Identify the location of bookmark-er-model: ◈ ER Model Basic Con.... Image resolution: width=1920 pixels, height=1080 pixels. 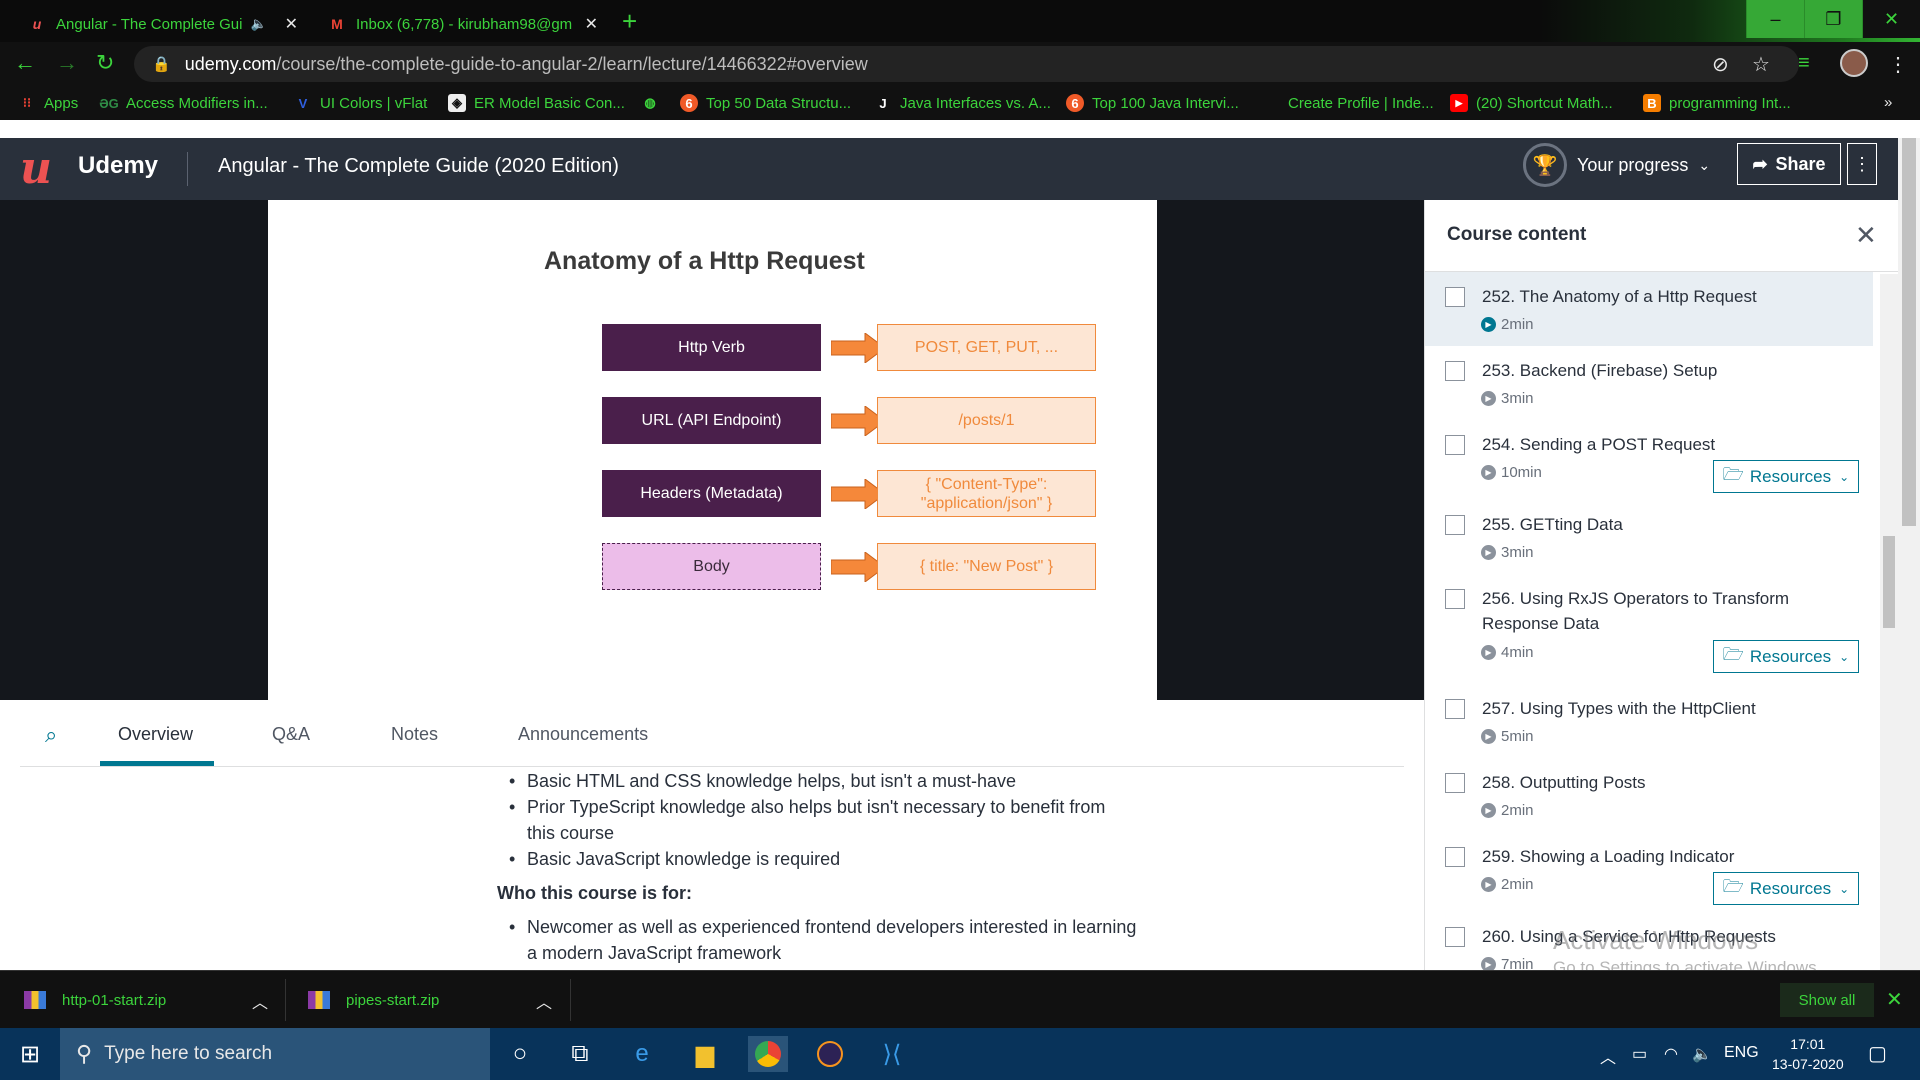
(536, 103).